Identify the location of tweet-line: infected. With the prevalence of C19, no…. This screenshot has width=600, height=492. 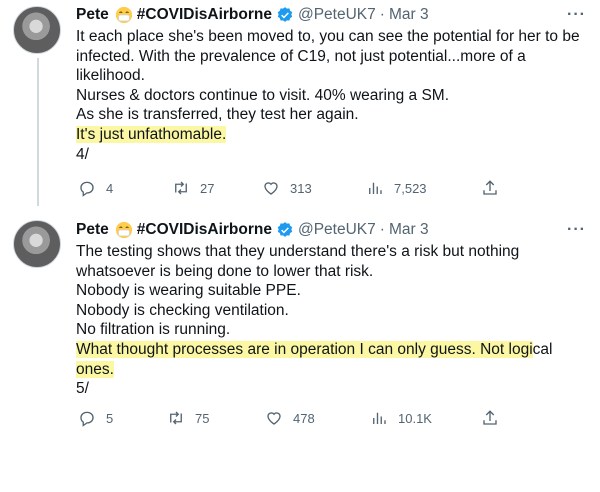
(301, 56).